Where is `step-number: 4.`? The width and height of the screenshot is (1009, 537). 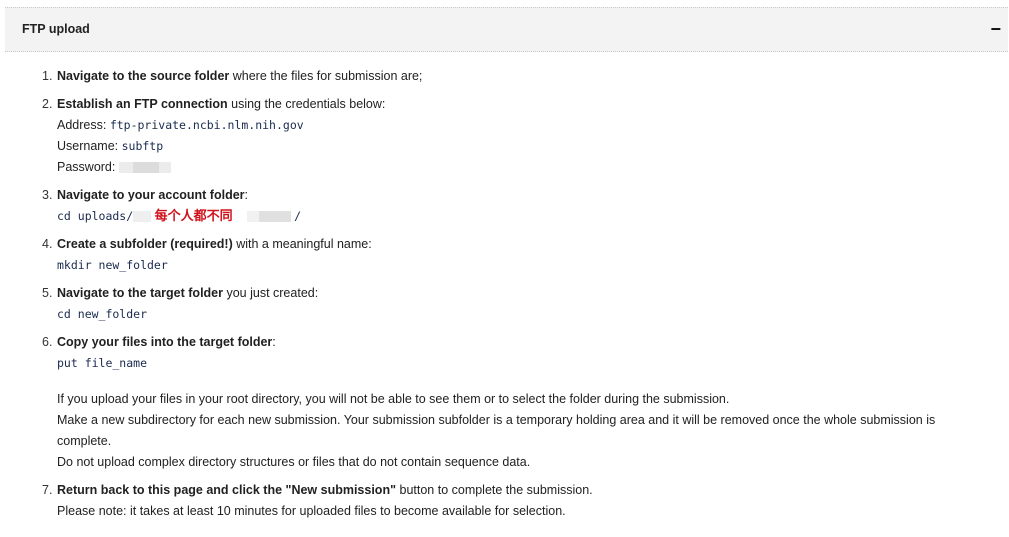 step-number: 4. is located at coordinates (47, 244).